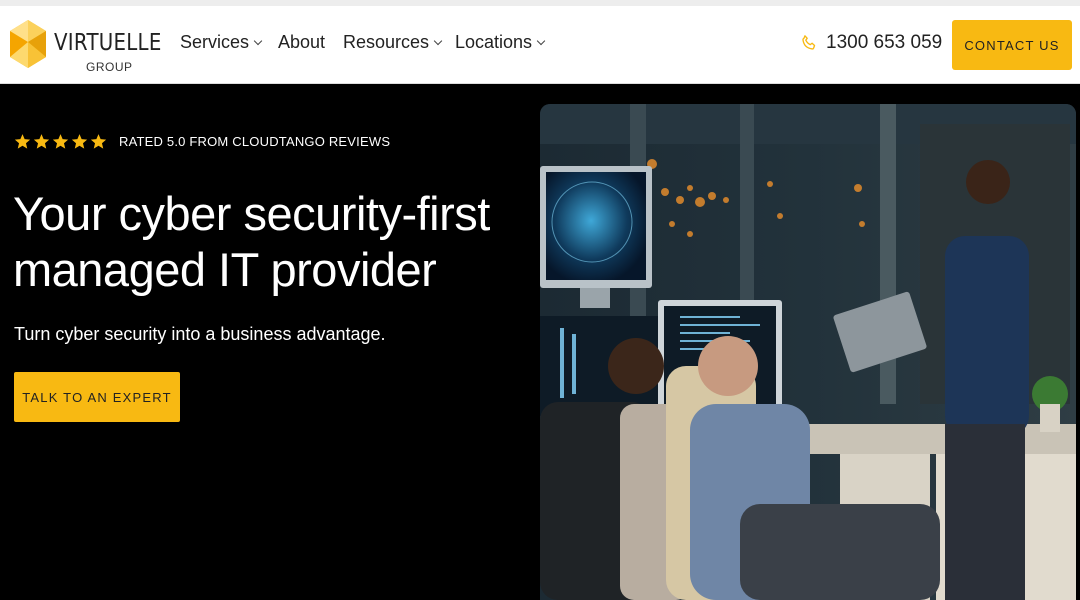  Describe the element at coordinates (108, 43) in the screenshot. I see `logo-name: VIRTUELLE` at that location.